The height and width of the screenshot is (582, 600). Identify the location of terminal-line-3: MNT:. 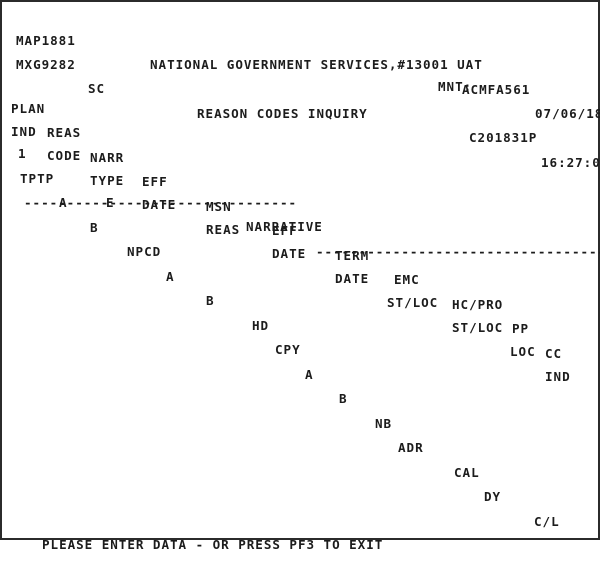
(300, 72).